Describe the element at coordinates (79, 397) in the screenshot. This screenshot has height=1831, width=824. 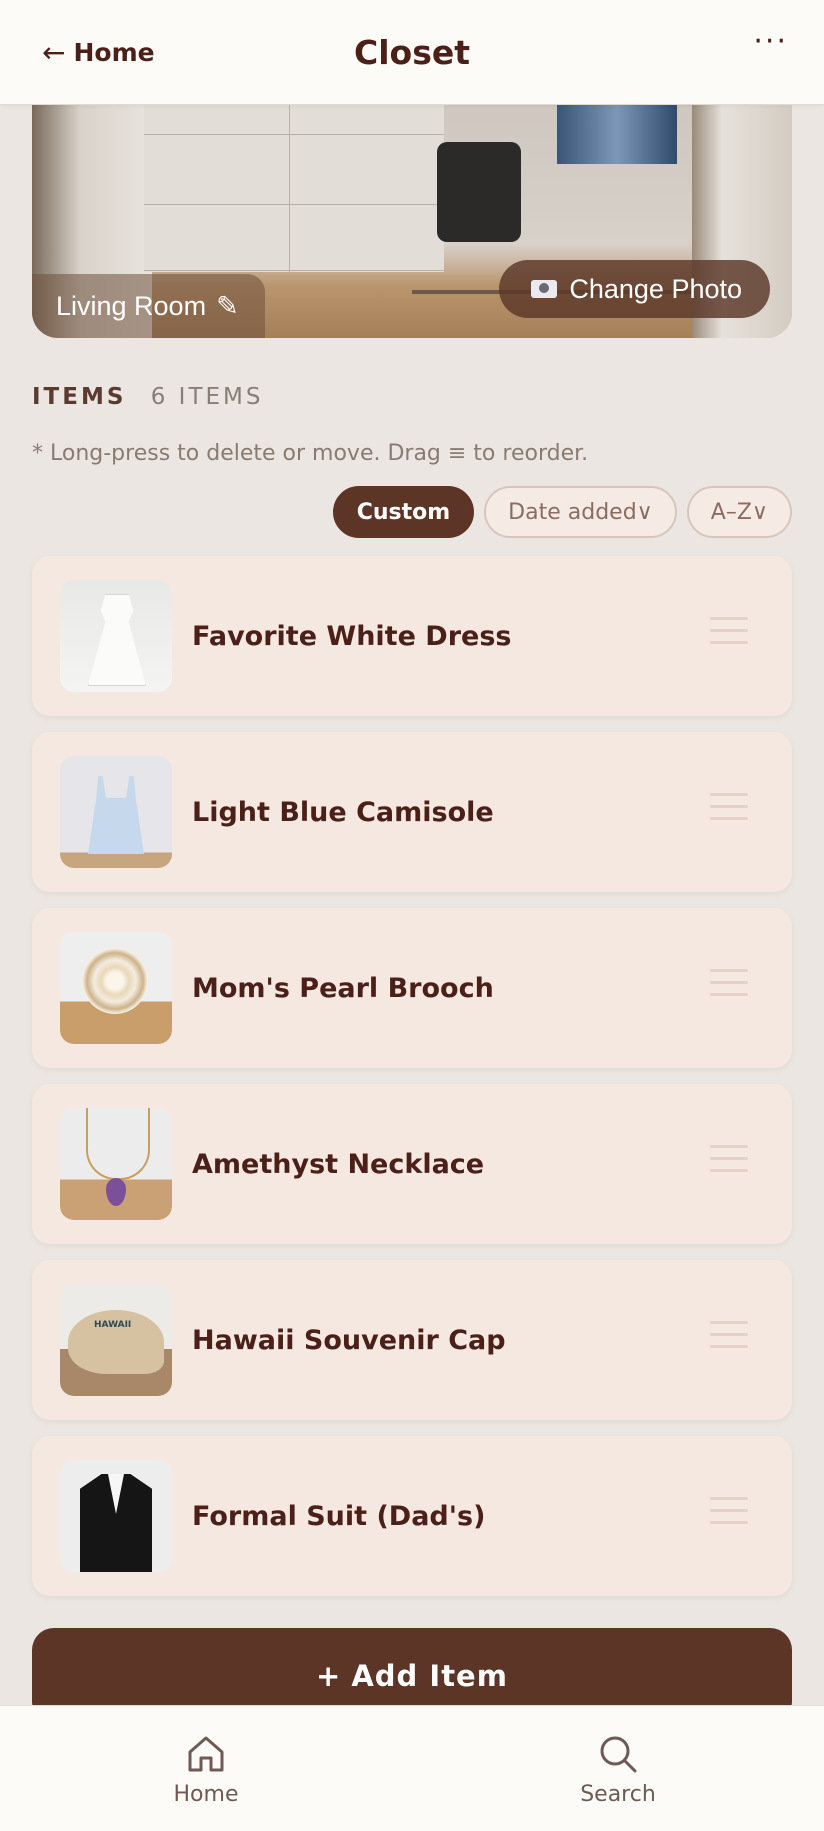
I see `items-label: ITEMS` at that location.